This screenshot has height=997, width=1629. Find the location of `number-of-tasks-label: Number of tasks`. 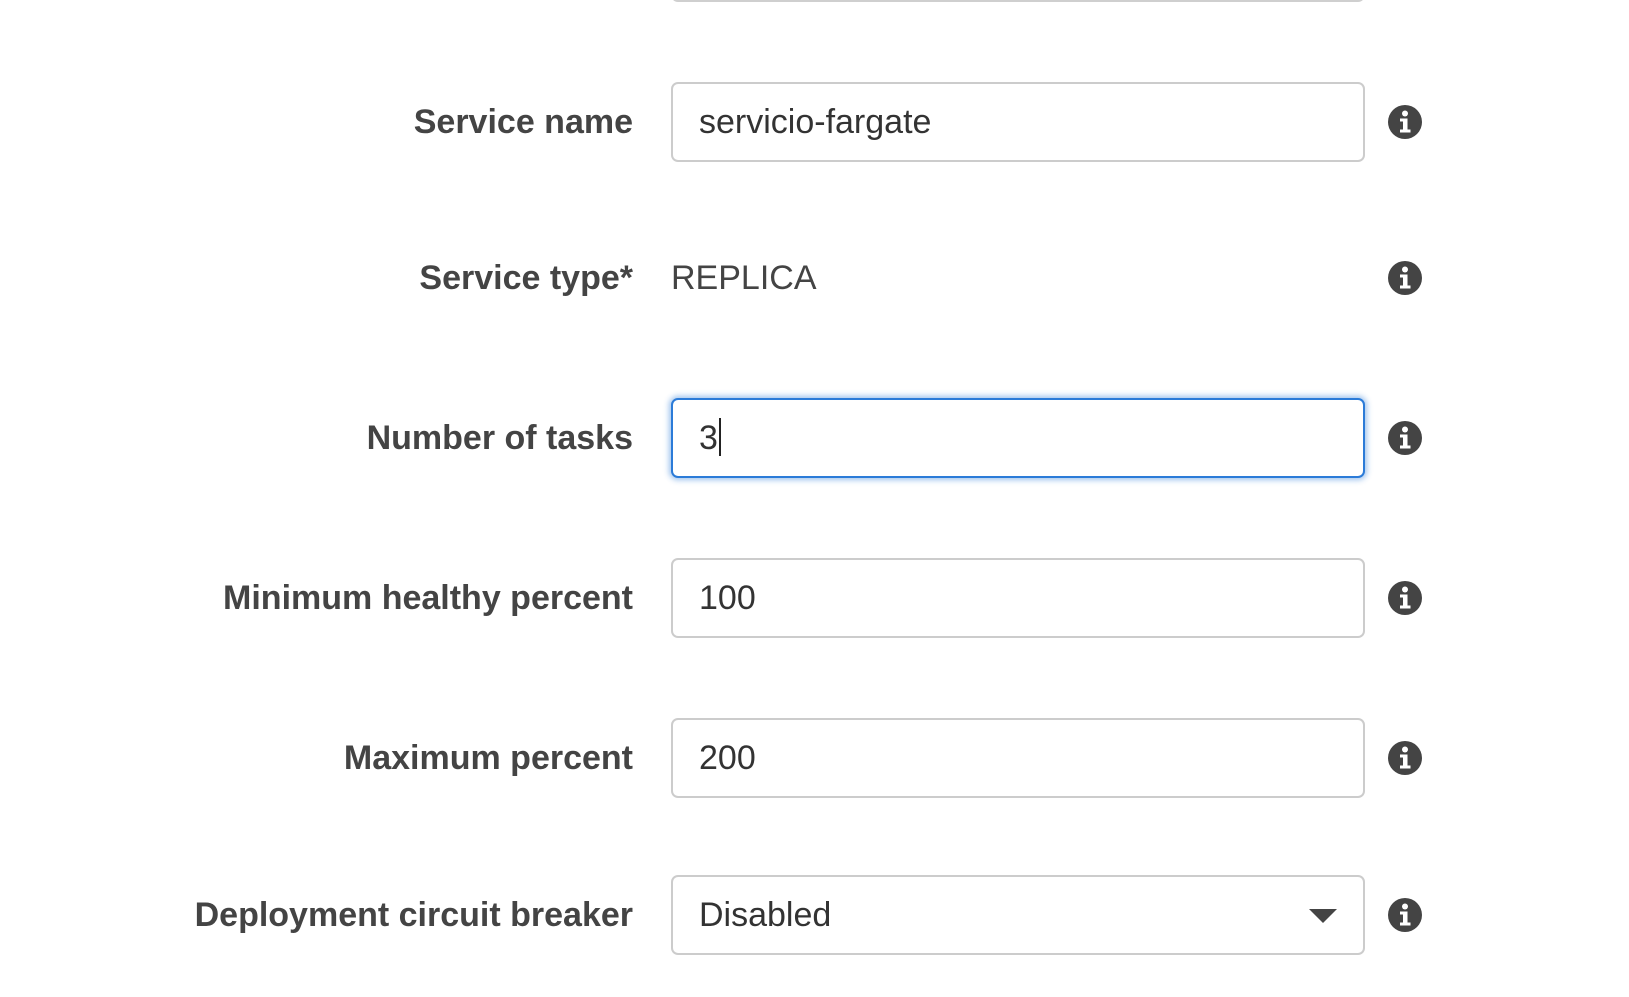

number-of-tasks-label: Number of tasks is located at coordinates (499, 438).